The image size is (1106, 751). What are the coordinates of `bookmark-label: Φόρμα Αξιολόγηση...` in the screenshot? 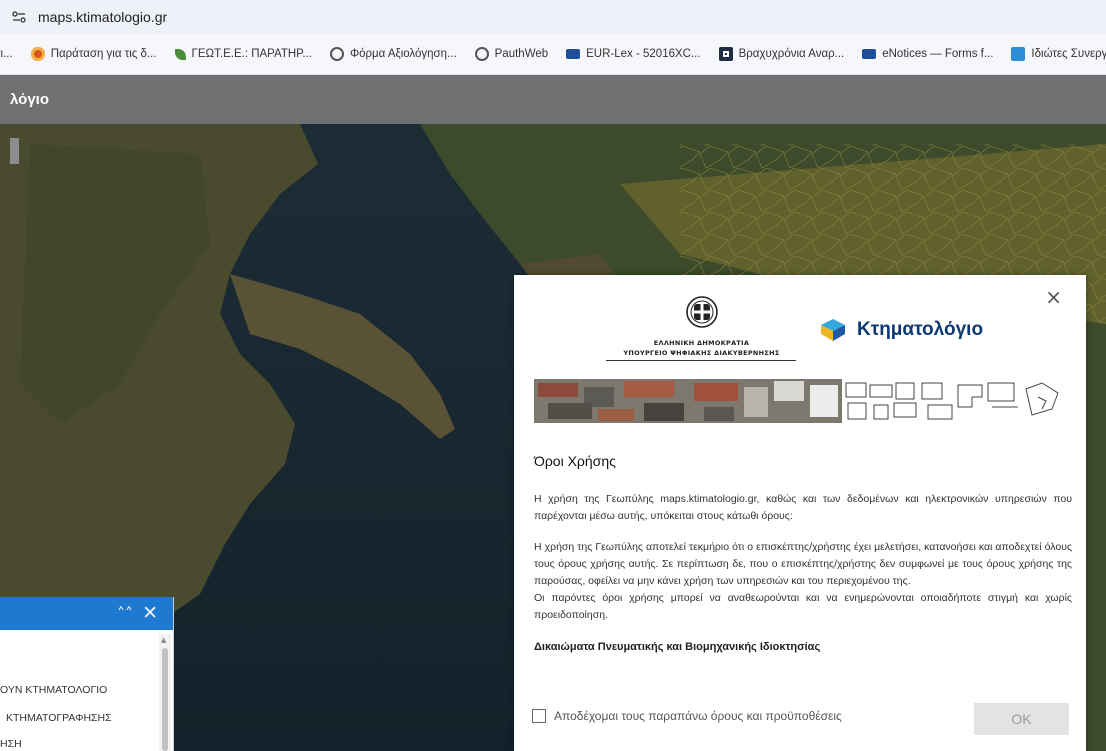 It's located at (403, 54).